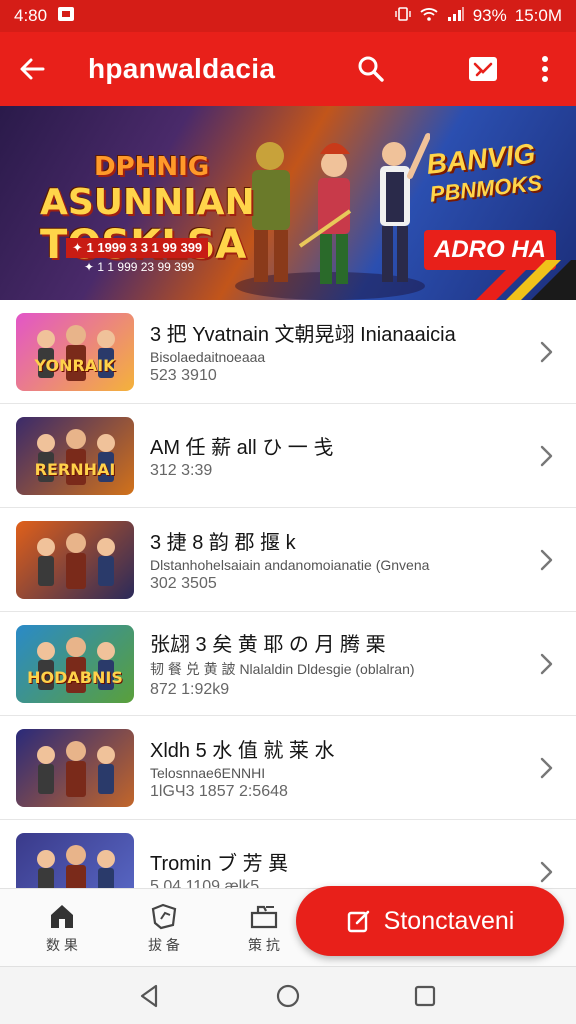  I want to click on battery-level: 93%, so click(489, 15).